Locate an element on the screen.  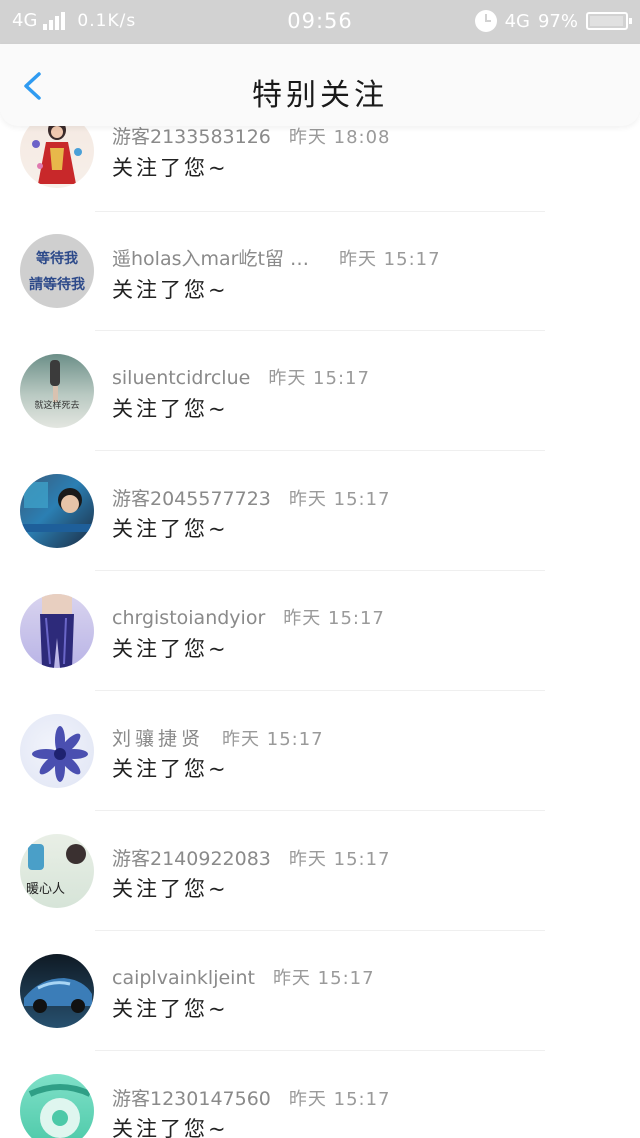
user-name: 游客1230147560 is located at coordinates (191, 1099).